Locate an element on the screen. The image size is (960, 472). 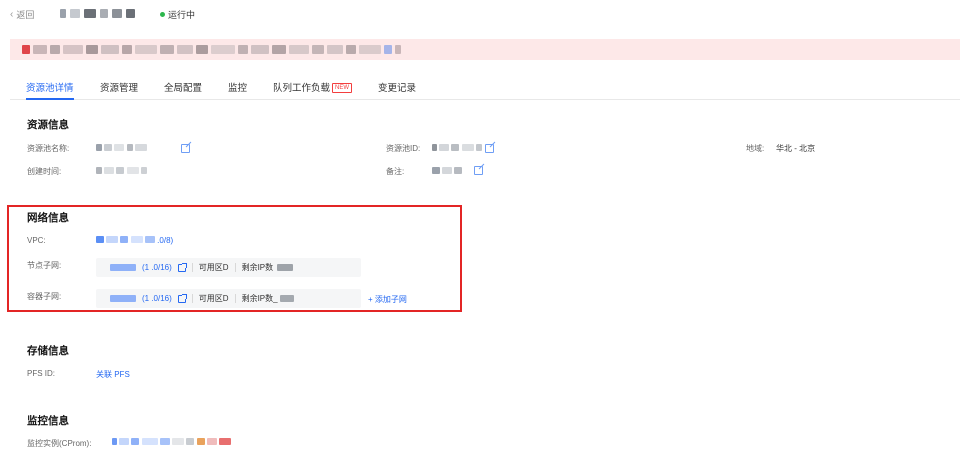
new-badge: NEW is located at coordinates (342, 88).